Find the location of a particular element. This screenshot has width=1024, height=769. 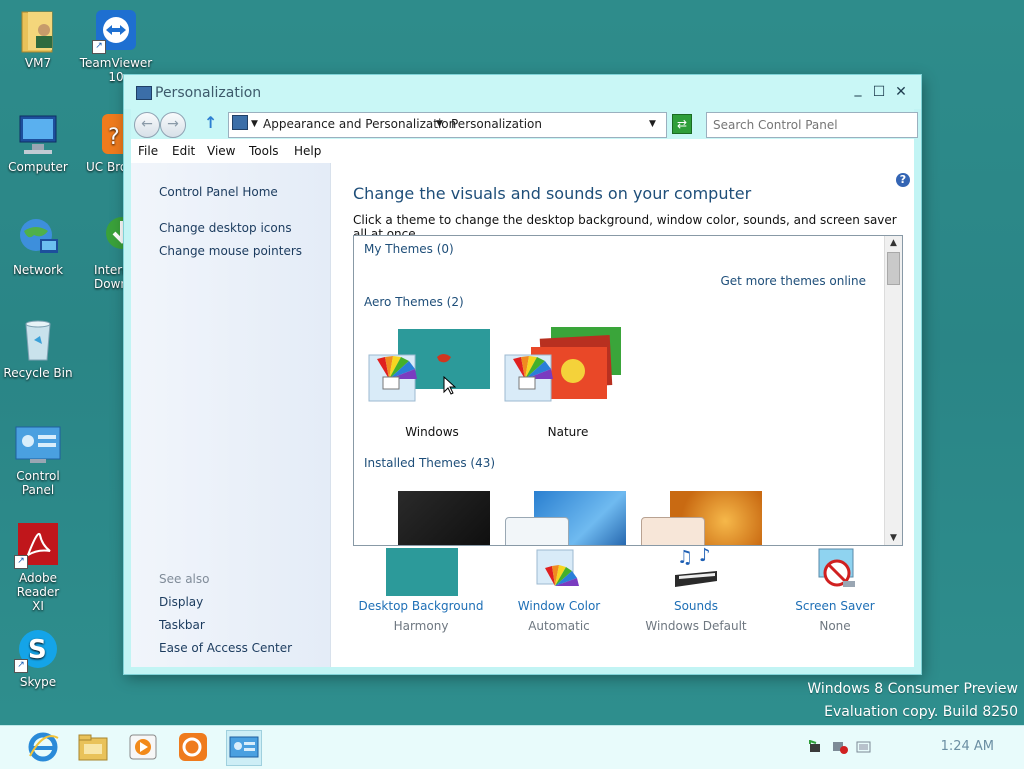

aero-themes-heading: Aero Themes (2) is located at coordinates (414, 302).